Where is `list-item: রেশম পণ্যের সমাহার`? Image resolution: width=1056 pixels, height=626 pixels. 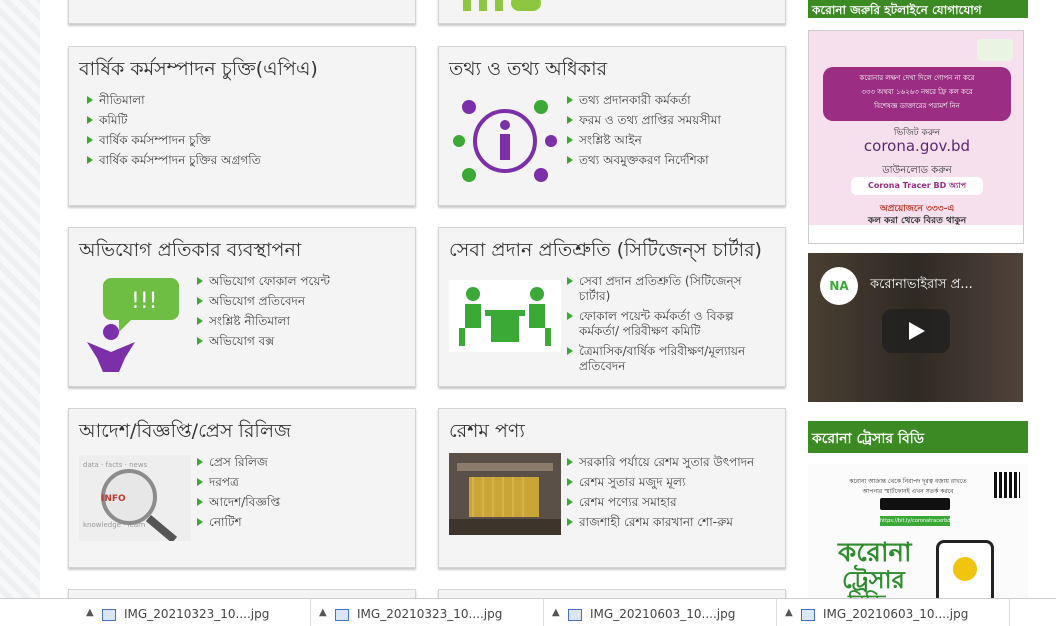
list-item: রেশম পণ্যের সমাহার is located at coordinates (671, 502).